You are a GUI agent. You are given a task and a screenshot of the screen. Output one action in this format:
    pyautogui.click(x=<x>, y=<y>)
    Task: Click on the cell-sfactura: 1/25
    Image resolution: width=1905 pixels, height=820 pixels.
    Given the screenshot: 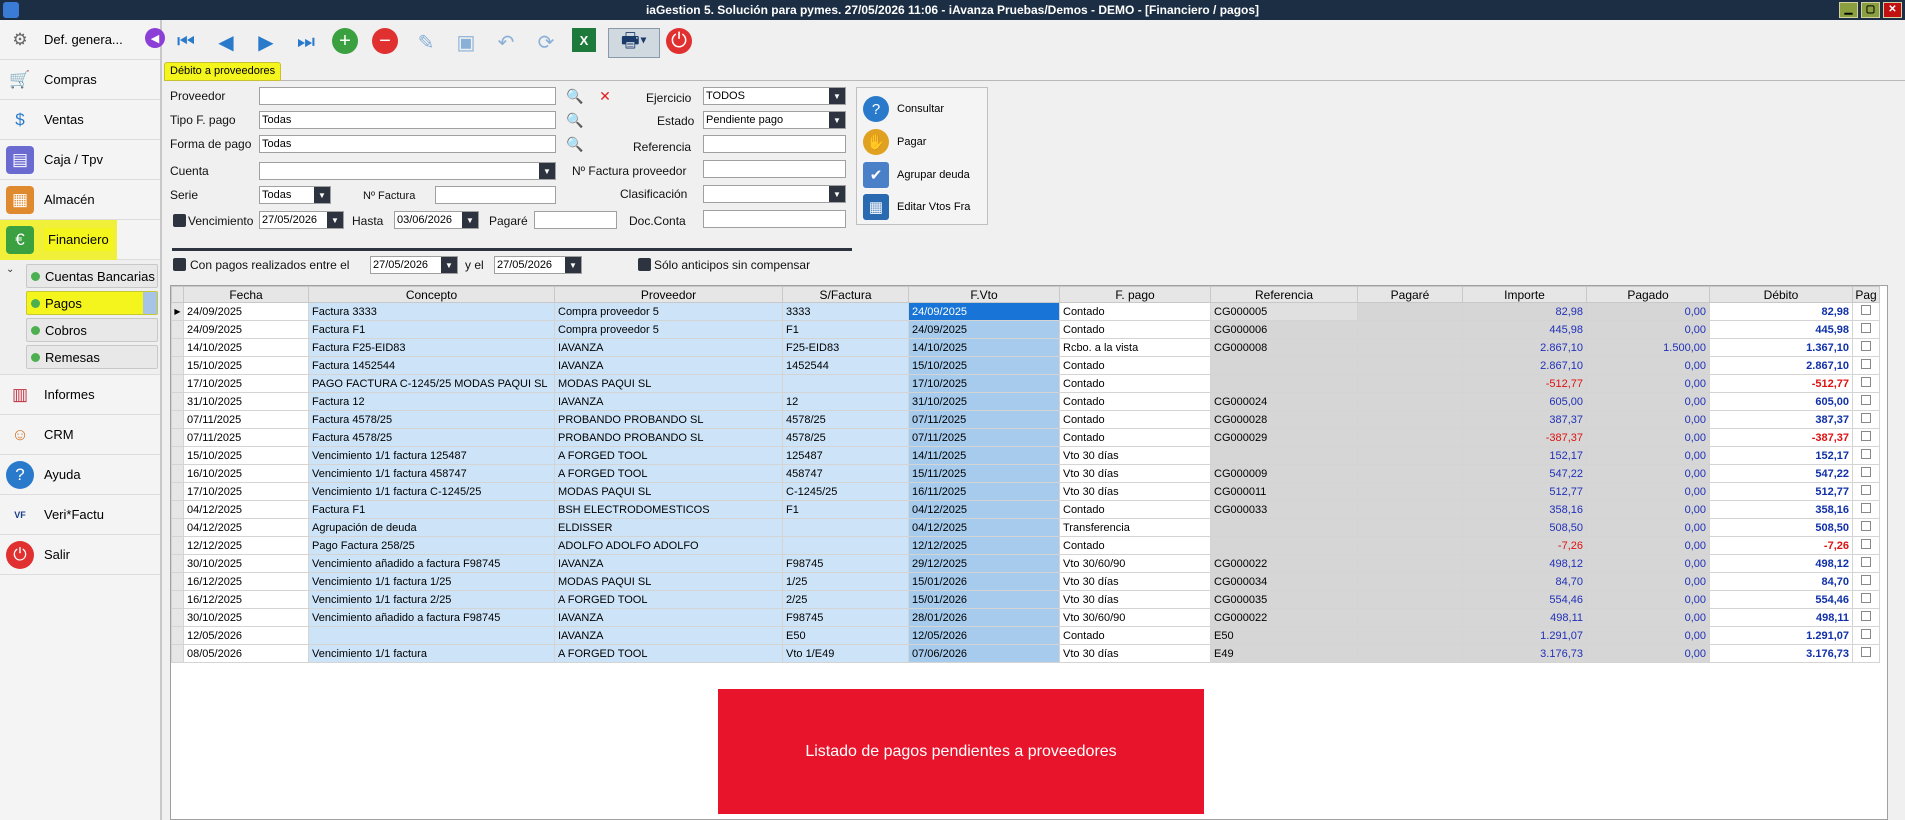 What is the action you would take?
    pyautogui.click(x=845, y=581)
    